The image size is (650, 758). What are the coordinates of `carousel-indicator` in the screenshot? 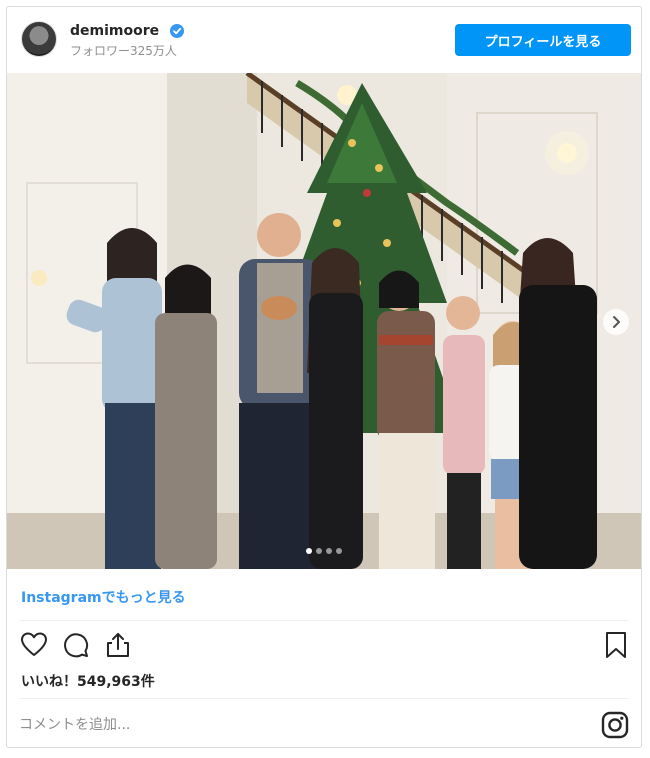 It's located at (324, 551).